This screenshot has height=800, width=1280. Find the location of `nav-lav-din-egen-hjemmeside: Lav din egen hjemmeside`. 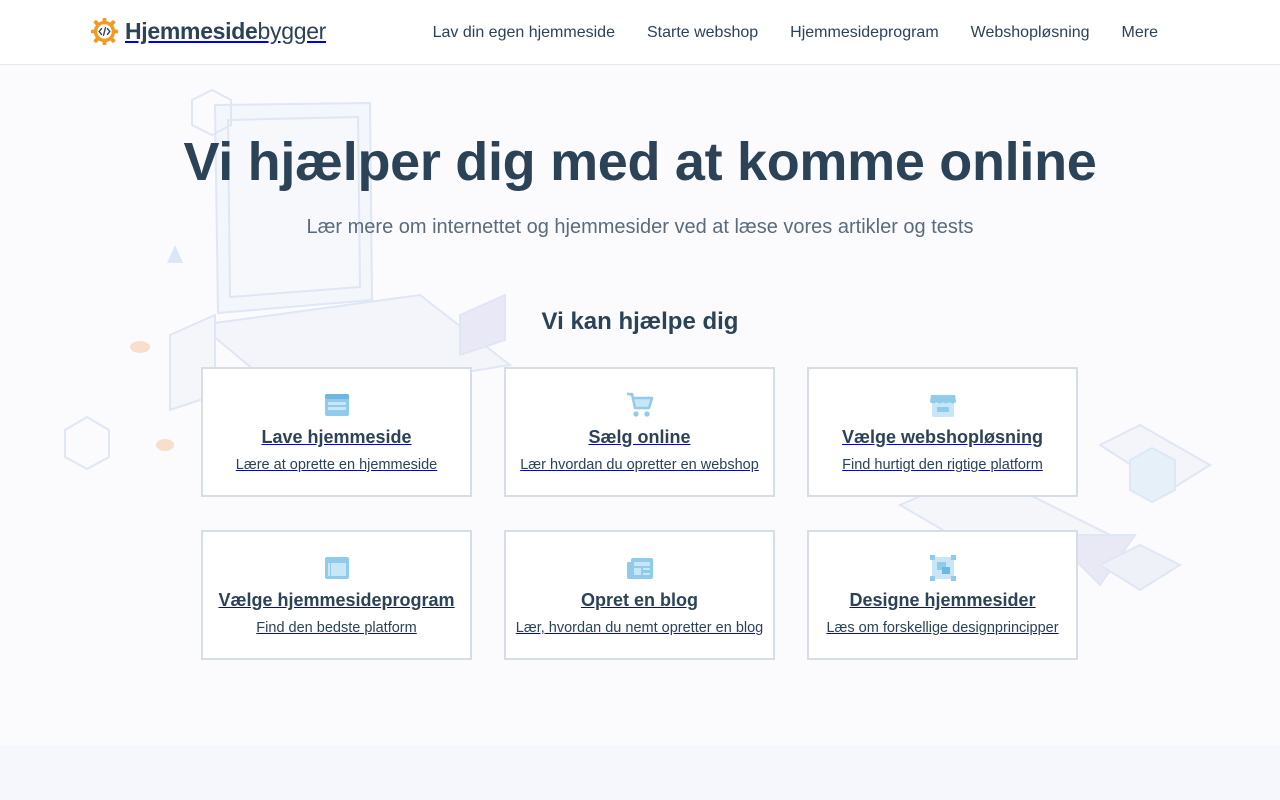

nav-lav-din-egen-hjemmeside: Lav din egen hjemmeside is located at coordinates (524, 33).